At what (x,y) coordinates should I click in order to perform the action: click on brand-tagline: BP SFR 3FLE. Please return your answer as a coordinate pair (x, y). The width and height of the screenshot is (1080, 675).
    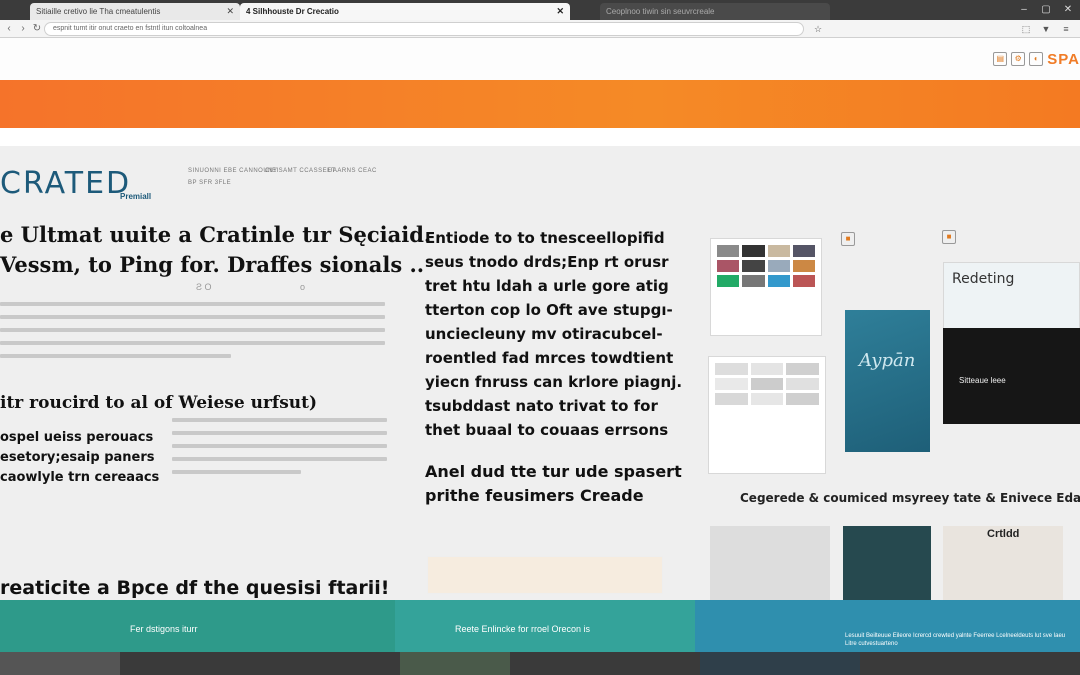
    Looking at the image, I should click on (210, 183).